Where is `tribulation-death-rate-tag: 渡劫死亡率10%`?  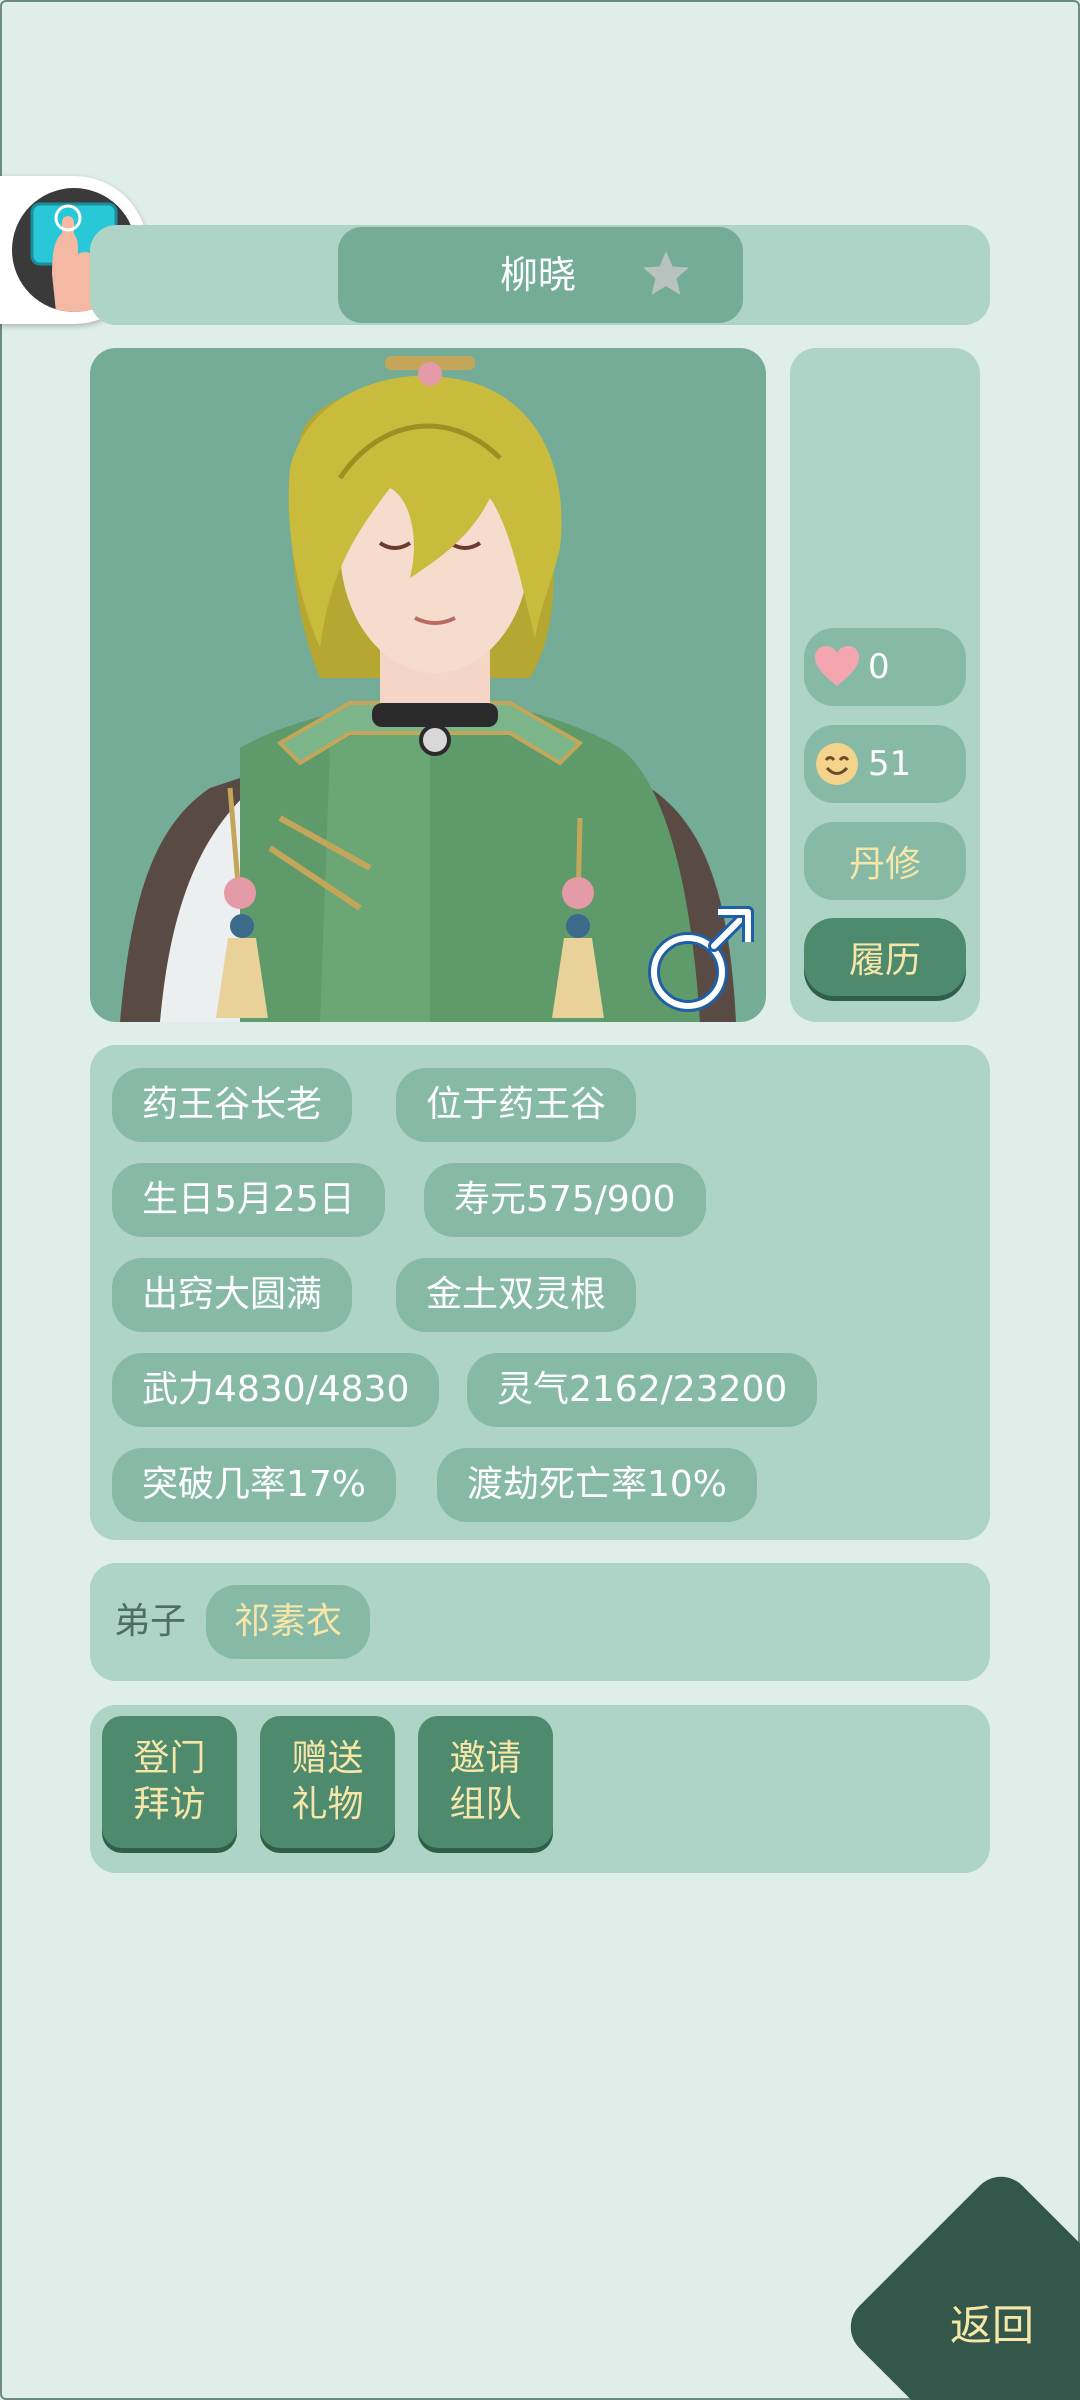
tribulation-death-rate-tag: 渡劫死亡率10% is located at coordinates (597, 1485).